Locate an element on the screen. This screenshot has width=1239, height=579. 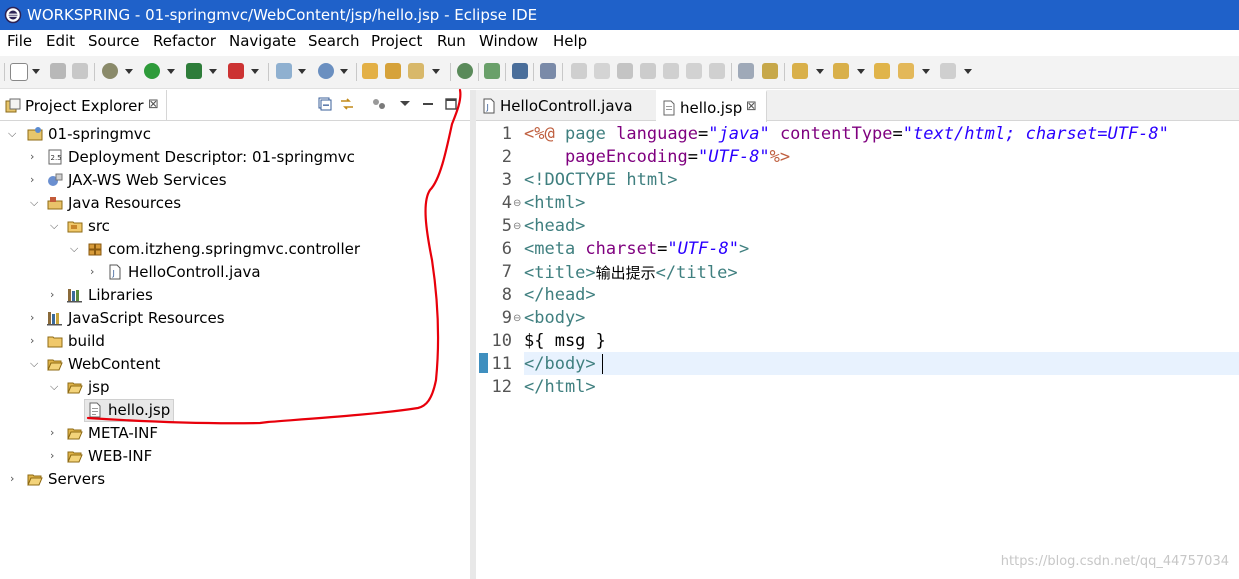
code-line-4: <html> is located at coordinates (554, 203).